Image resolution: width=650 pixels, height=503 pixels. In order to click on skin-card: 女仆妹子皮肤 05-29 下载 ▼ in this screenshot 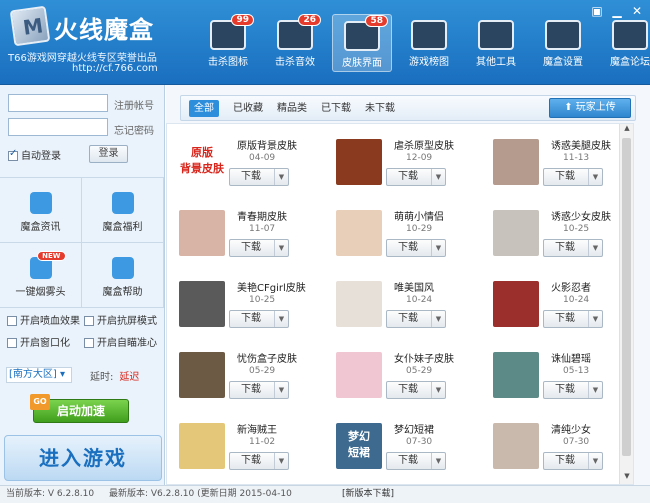, I will do `click(403, 380)`.